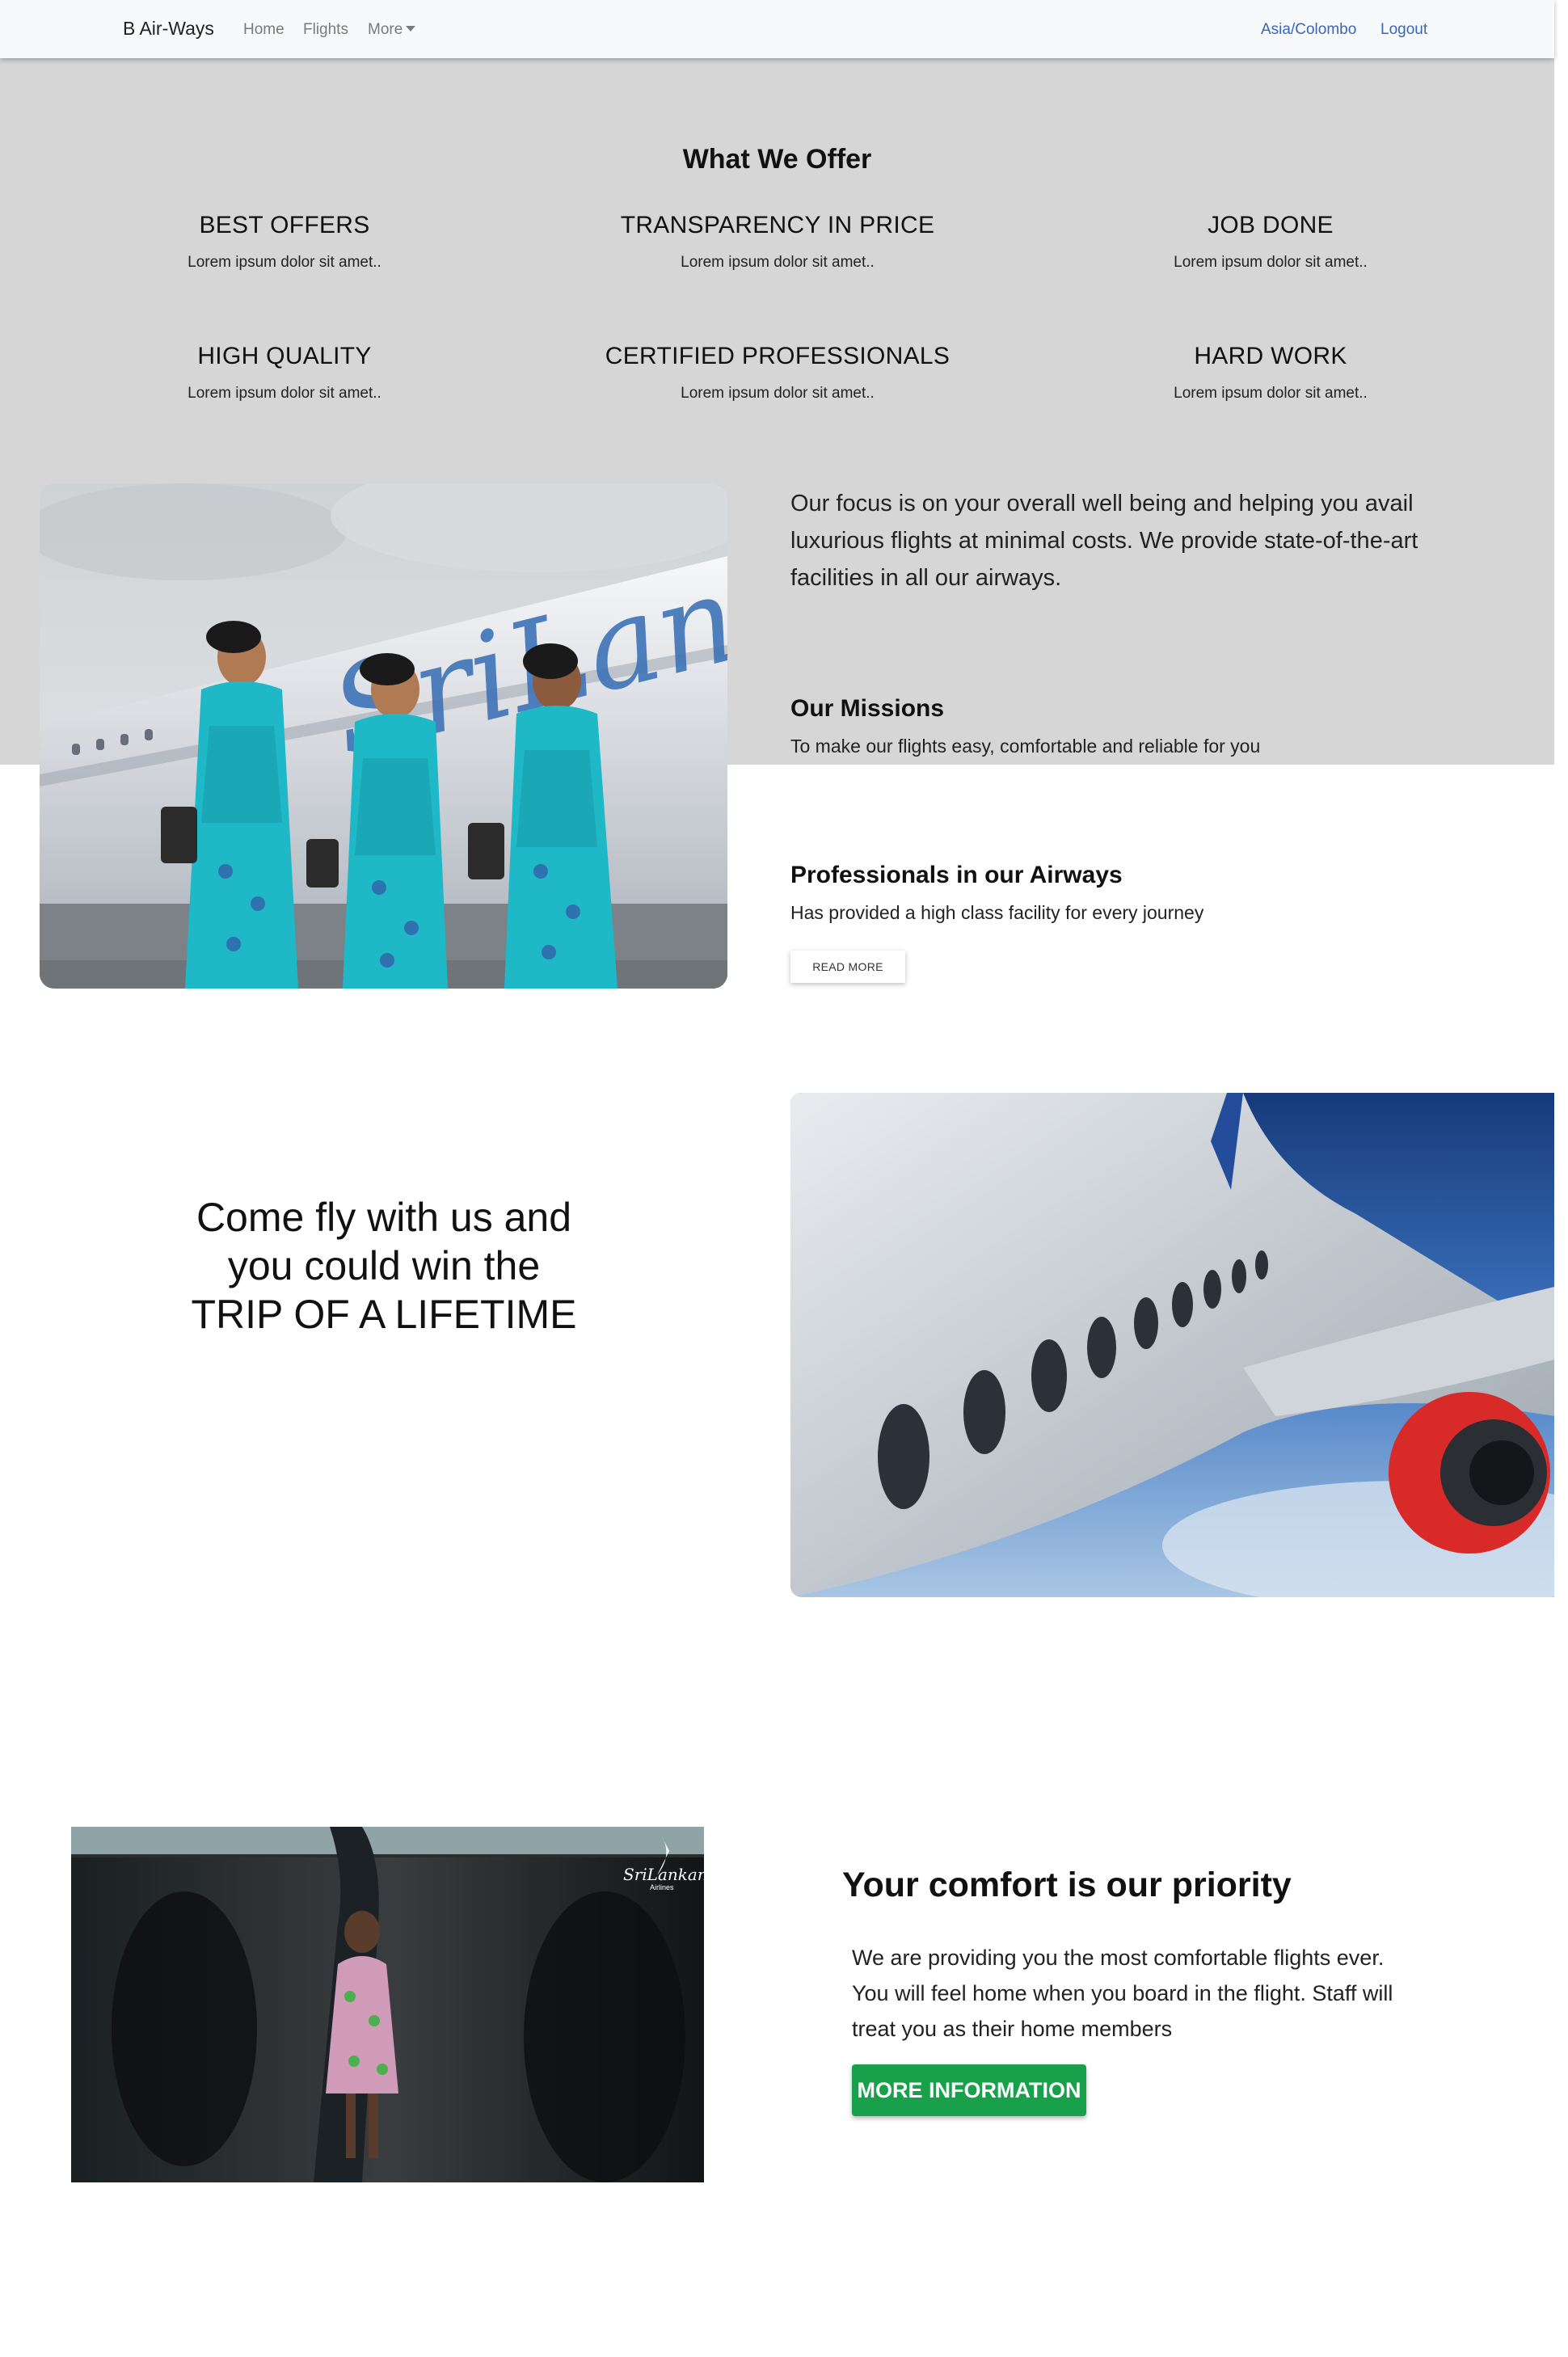 This screenshot has height=2357, width=1568. Describe the element at coordinates (284, 242) in the screenshot. I see `feature-best-offers: BEST OFFERS Lorem ipsum dolor sit amet..` at that location.